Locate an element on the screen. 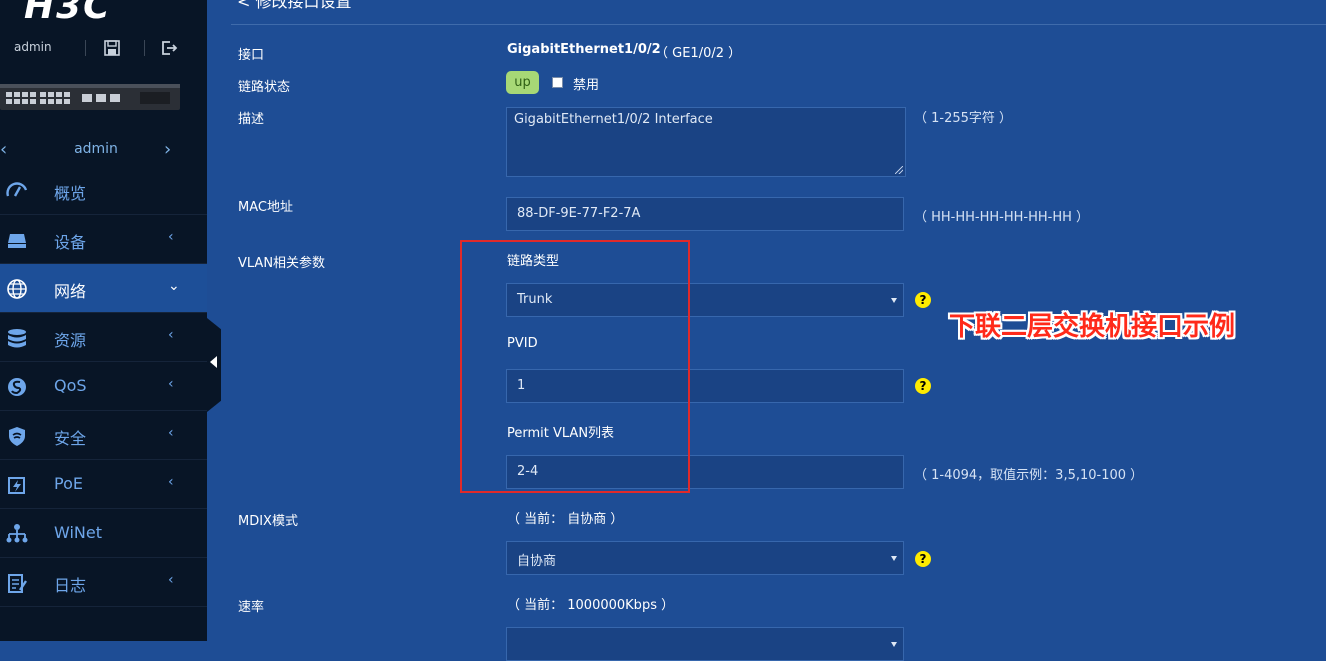 The height and width of the screenshot is (661, 1326). menu-item-overview: 概览 is located at coordinates (103, 190).